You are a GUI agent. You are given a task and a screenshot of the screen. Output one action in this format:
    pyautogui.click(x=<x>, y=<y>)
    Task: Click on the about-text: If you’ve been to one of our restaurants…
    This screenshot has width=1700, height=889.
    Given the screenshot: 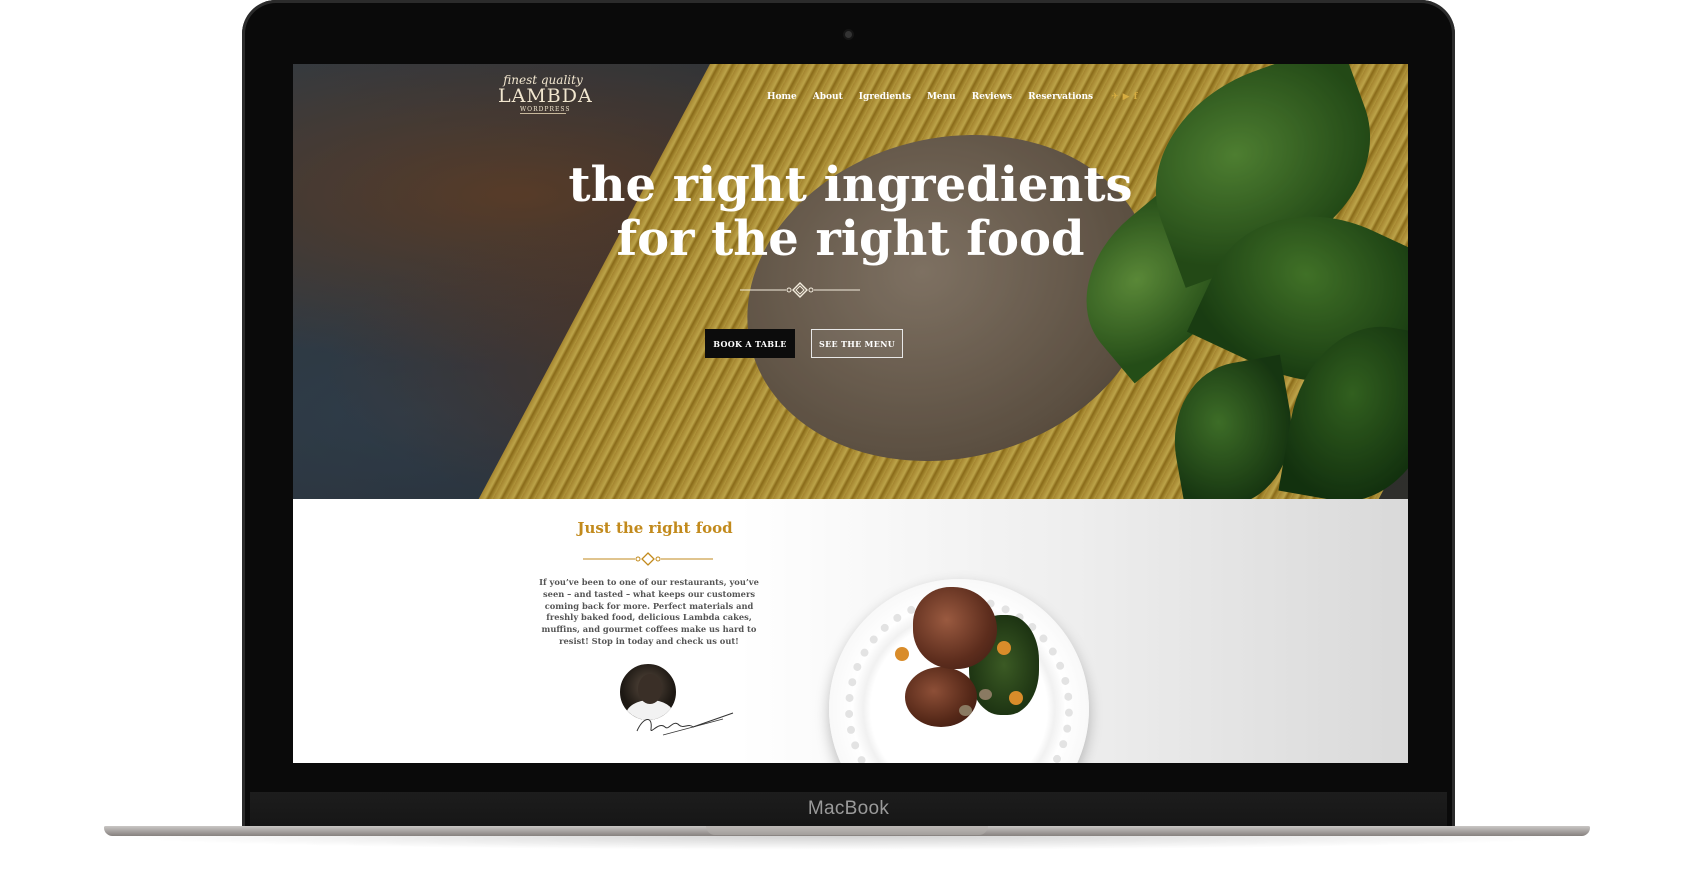 What is the action you would take?
    pyautogui.click(x=649, y=611)
    